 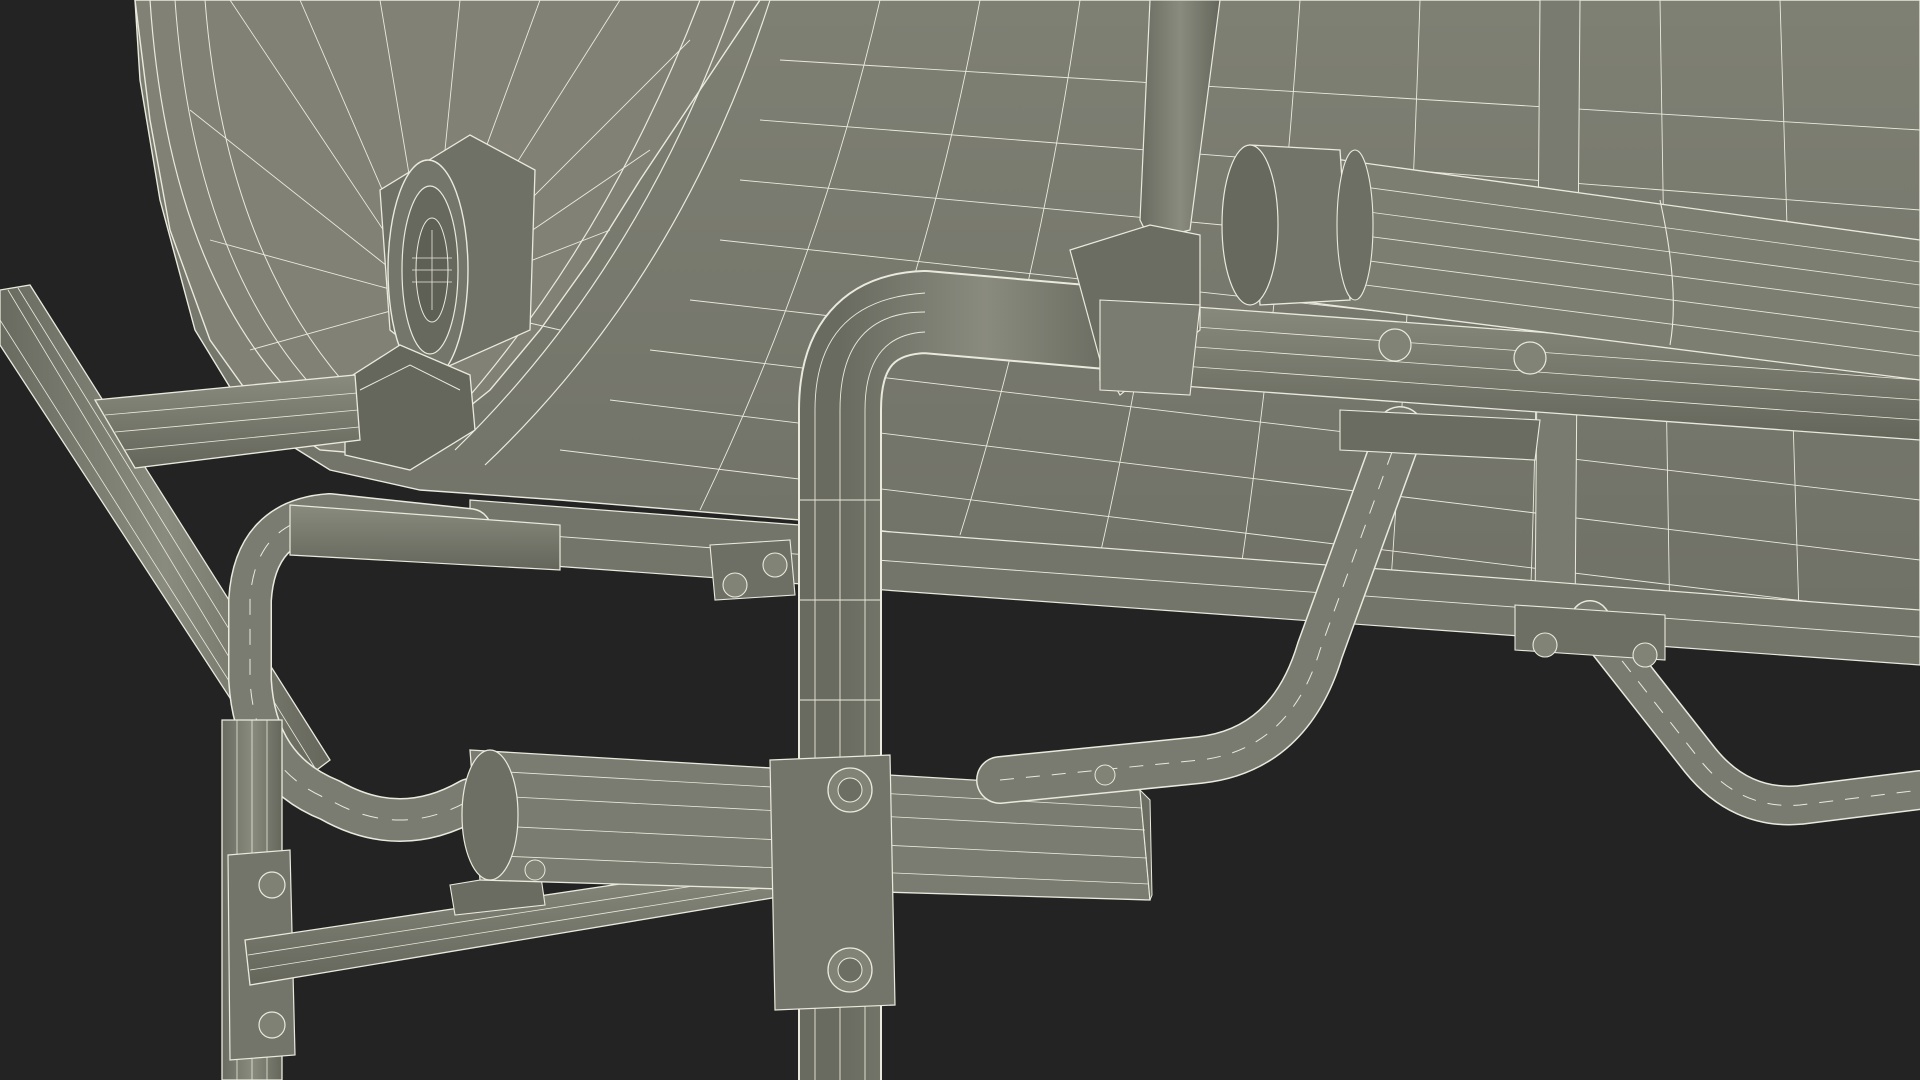 I want to click on center-bracket, so click(x=832, y=882).